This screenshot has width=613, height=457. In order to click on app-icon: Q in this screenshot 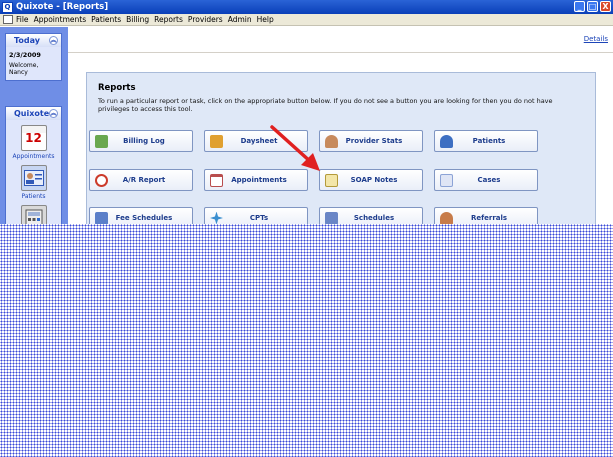, I will do `click(7, 7)`.